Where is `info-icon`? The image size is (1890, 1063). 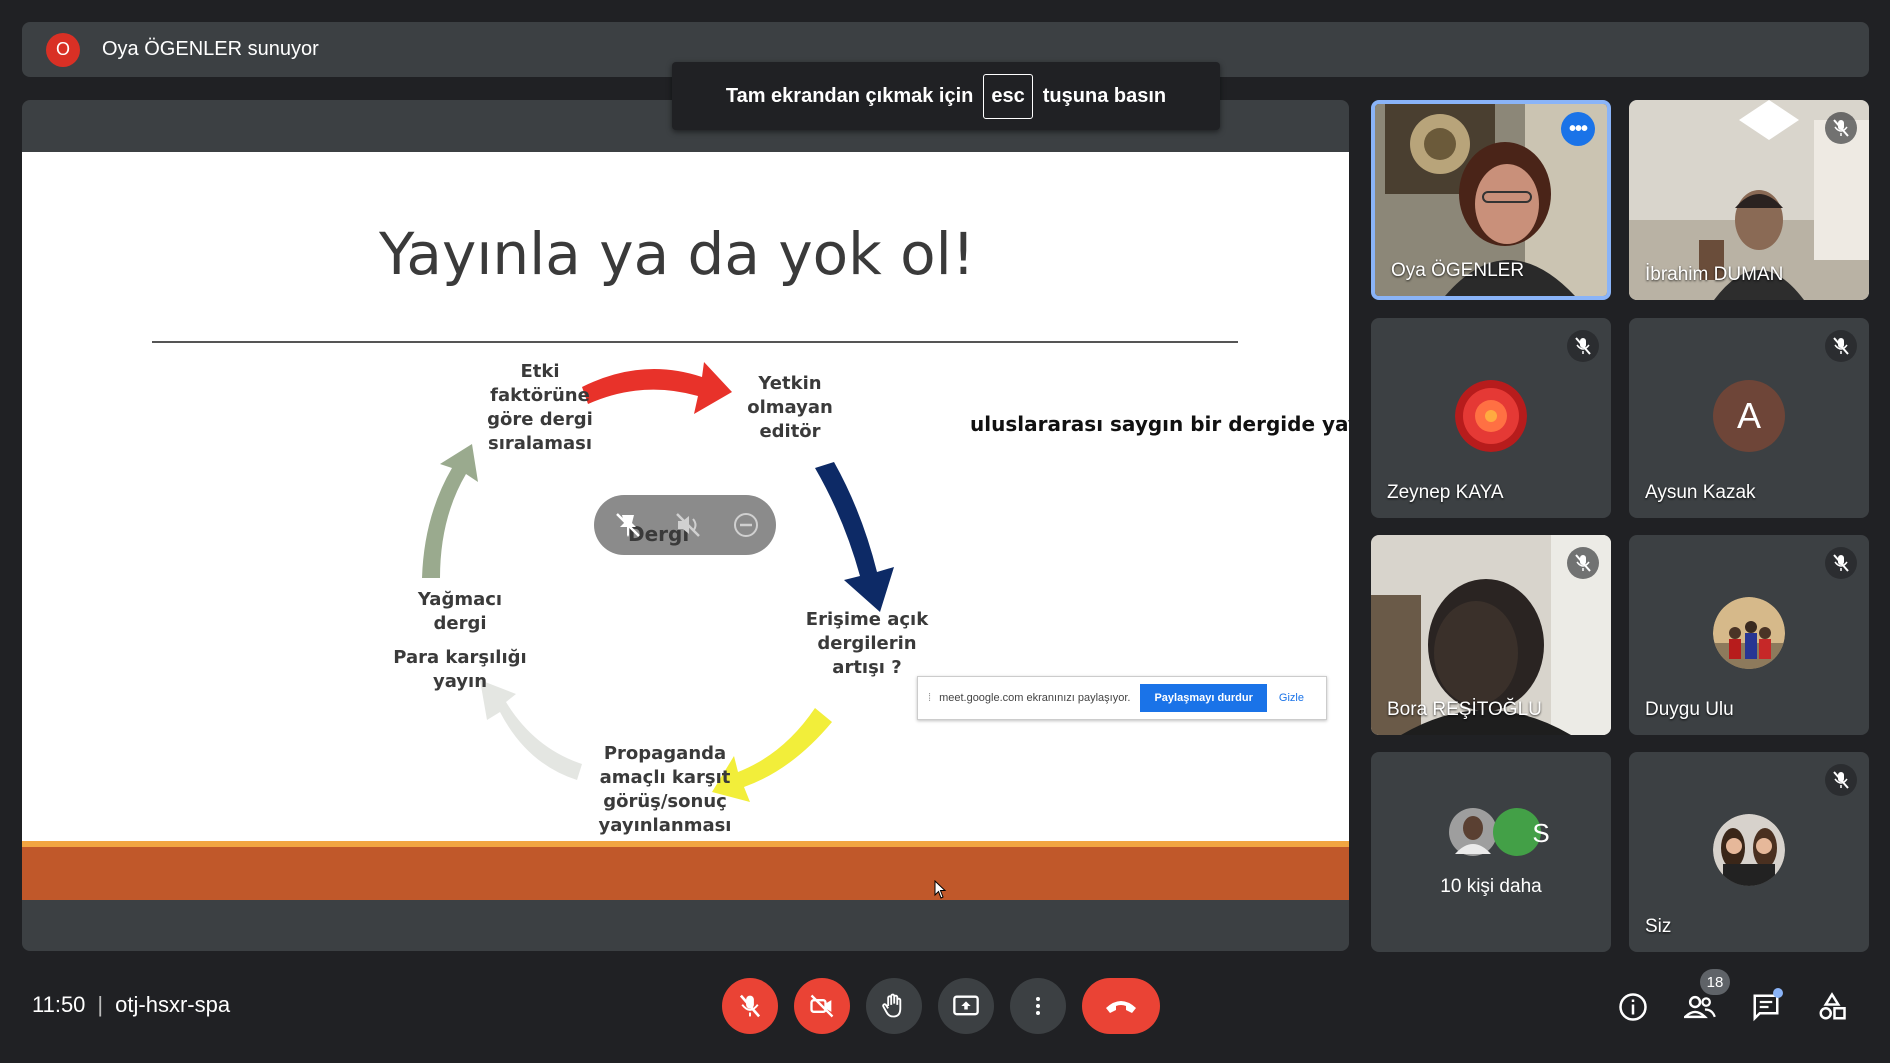
info-icon is located at coordinates (1633, 1007).